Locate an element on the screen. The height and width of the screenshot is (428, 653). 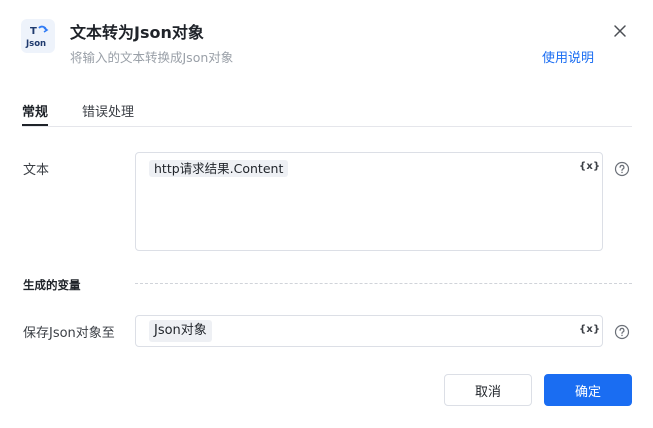
cancel-button: 取消 is located at coordinates (488, 390).